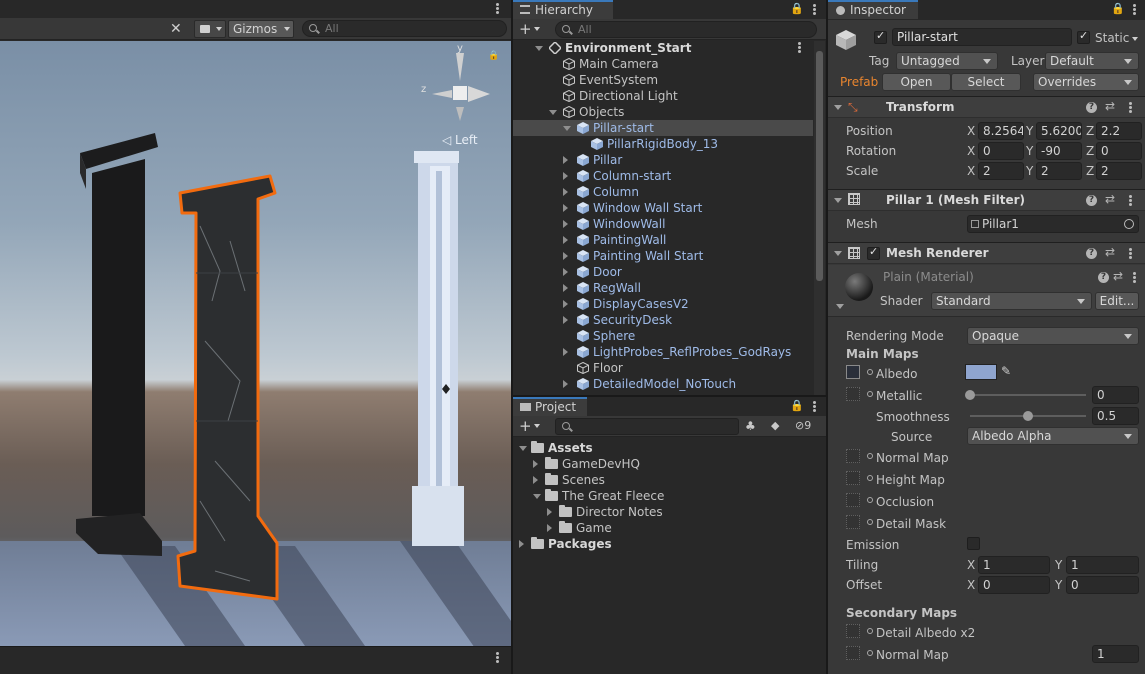 The image size is (1145, 674). Describe the element at coordinates (947, 61) in the screenshot. I see `tag-dropdown: Untagged` at that location.